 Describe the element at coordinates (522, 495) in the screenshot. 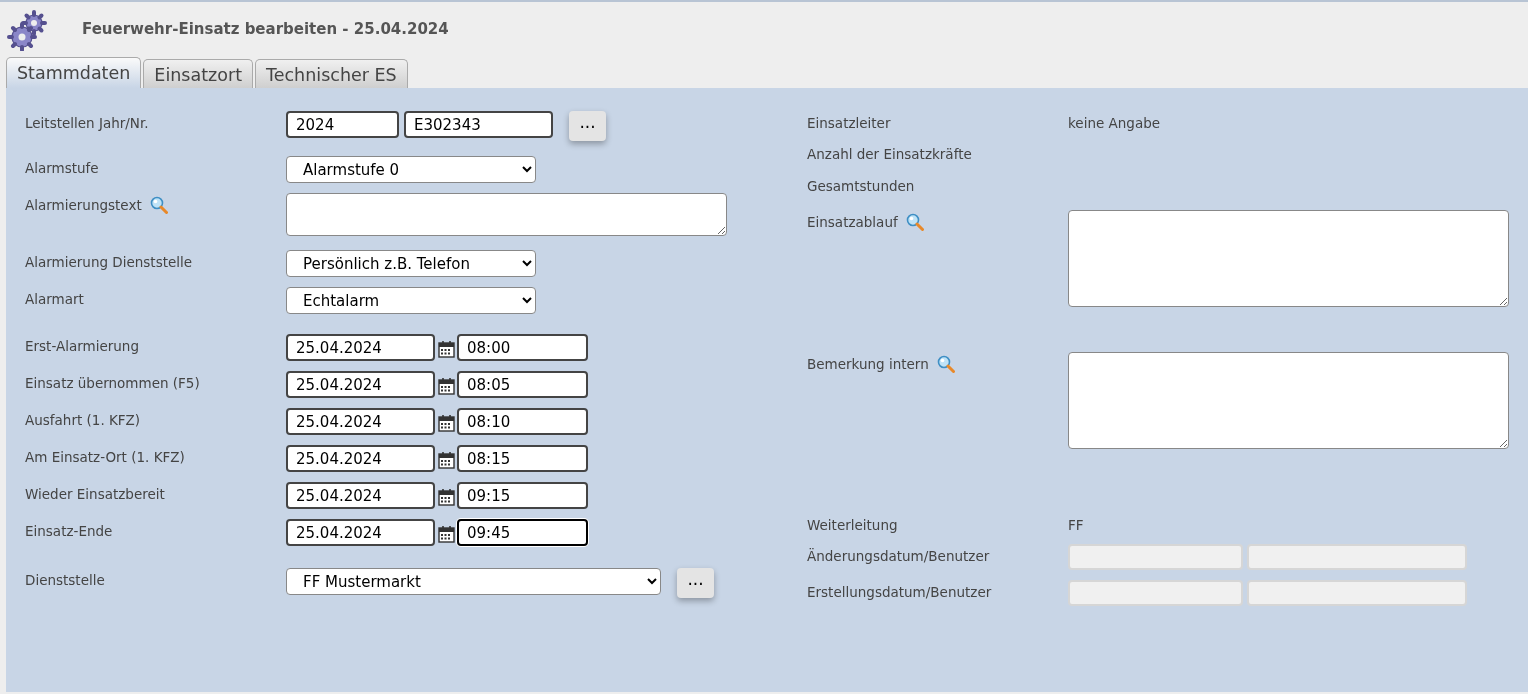

I see `time-field: 09:15` at that location.